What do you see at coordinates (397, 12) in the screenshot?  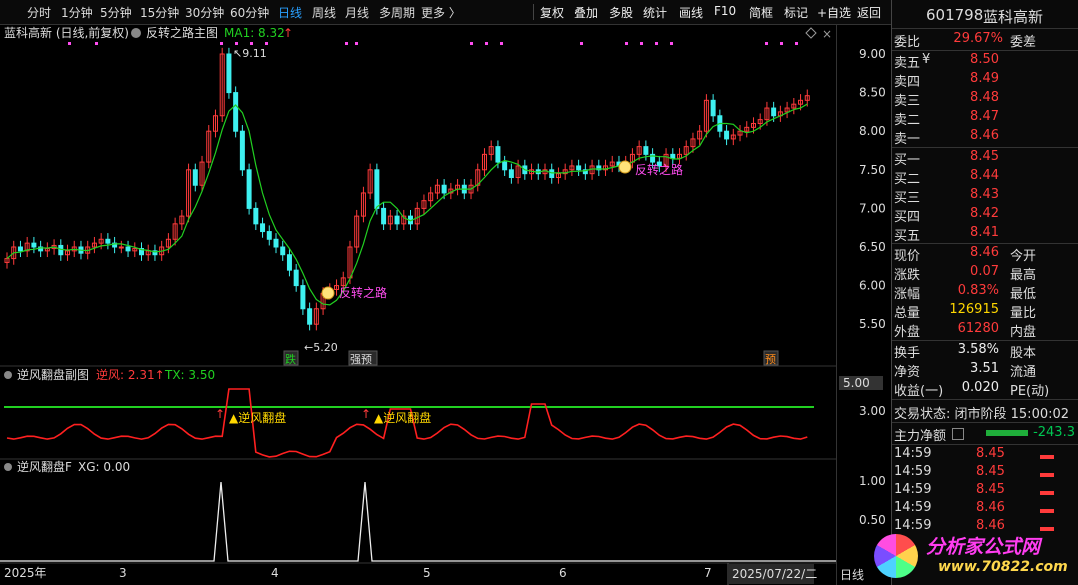 I see `period-multi: 多周期` at bounding box center [397, 12].